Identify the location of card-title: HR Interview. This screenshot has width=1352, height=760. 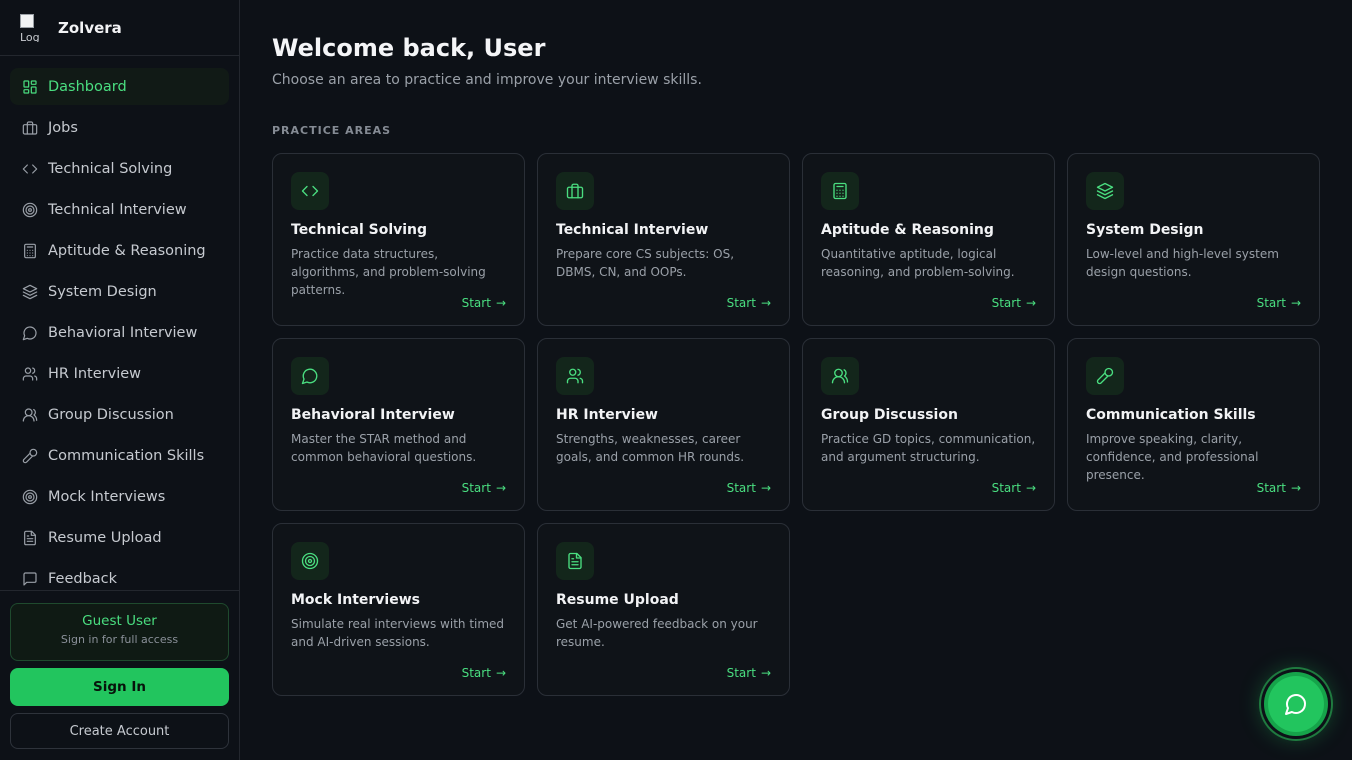
(607, 415).